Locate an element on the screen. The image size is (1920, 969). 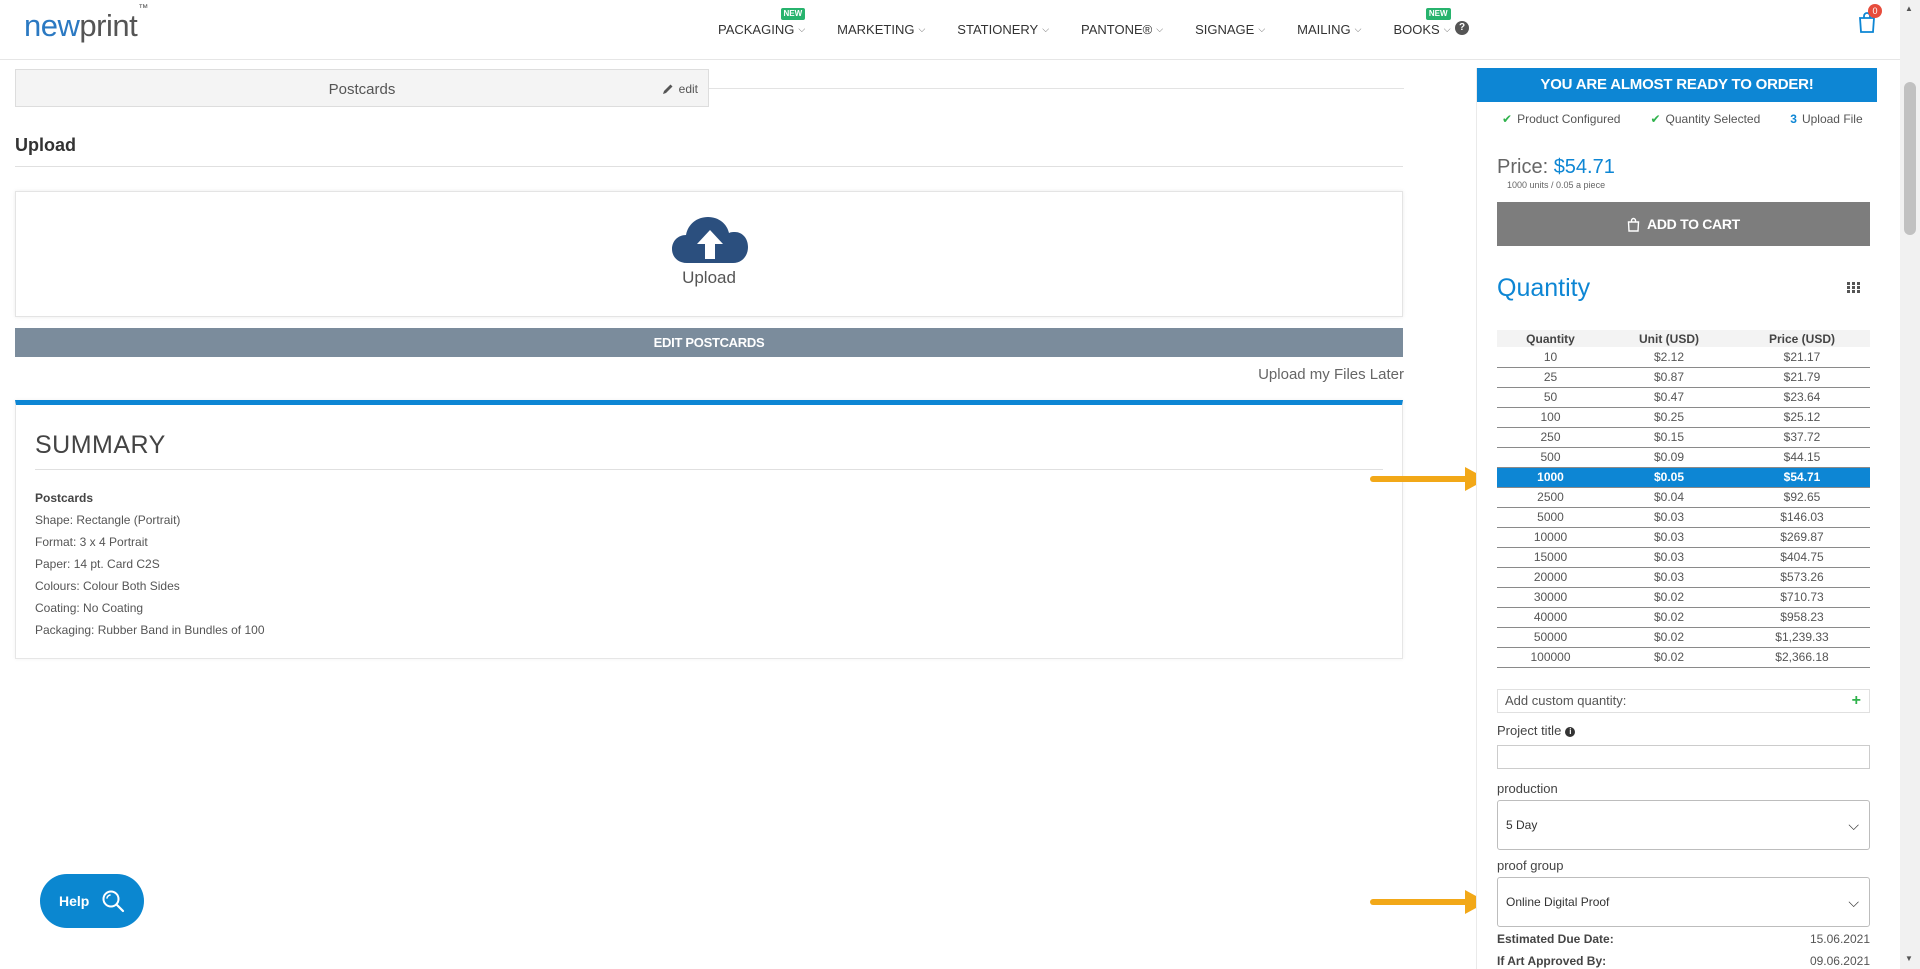
page-scrollbar: ▲ ▼ is located at coordinates (1910, 484).